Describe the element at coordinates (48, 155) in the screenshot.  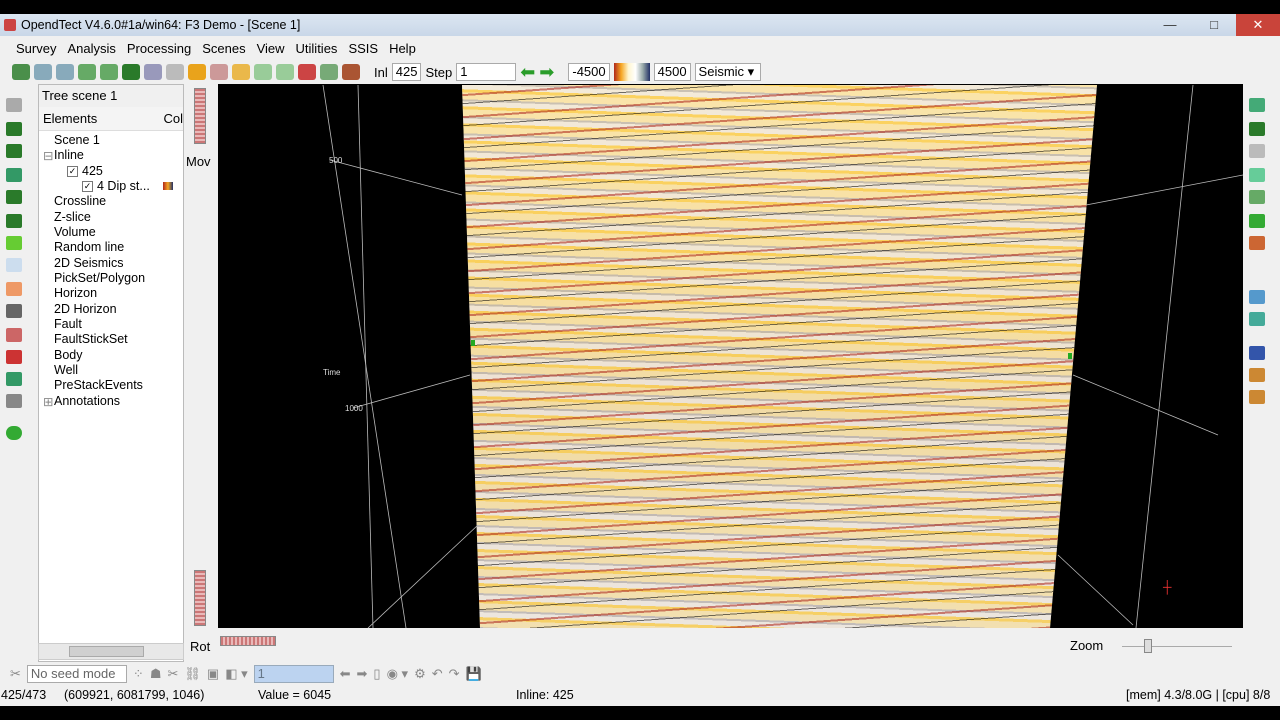
I see `collapse-icon: ⊟` at that location.